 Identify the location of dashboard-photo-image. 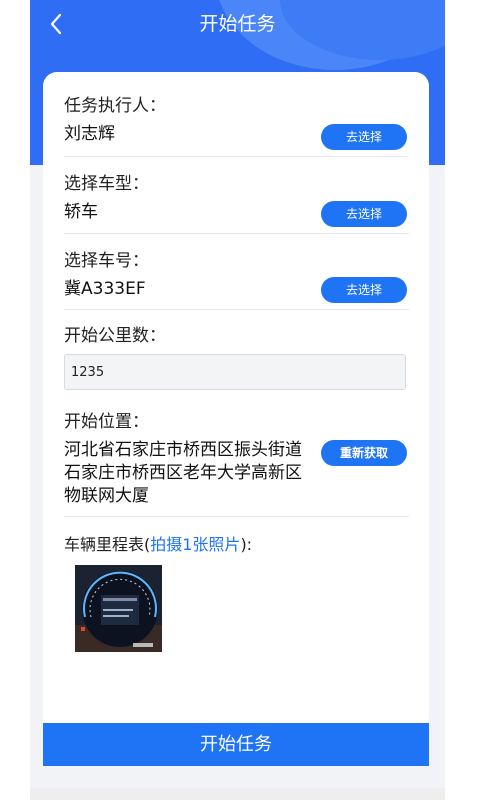
(118, 608).